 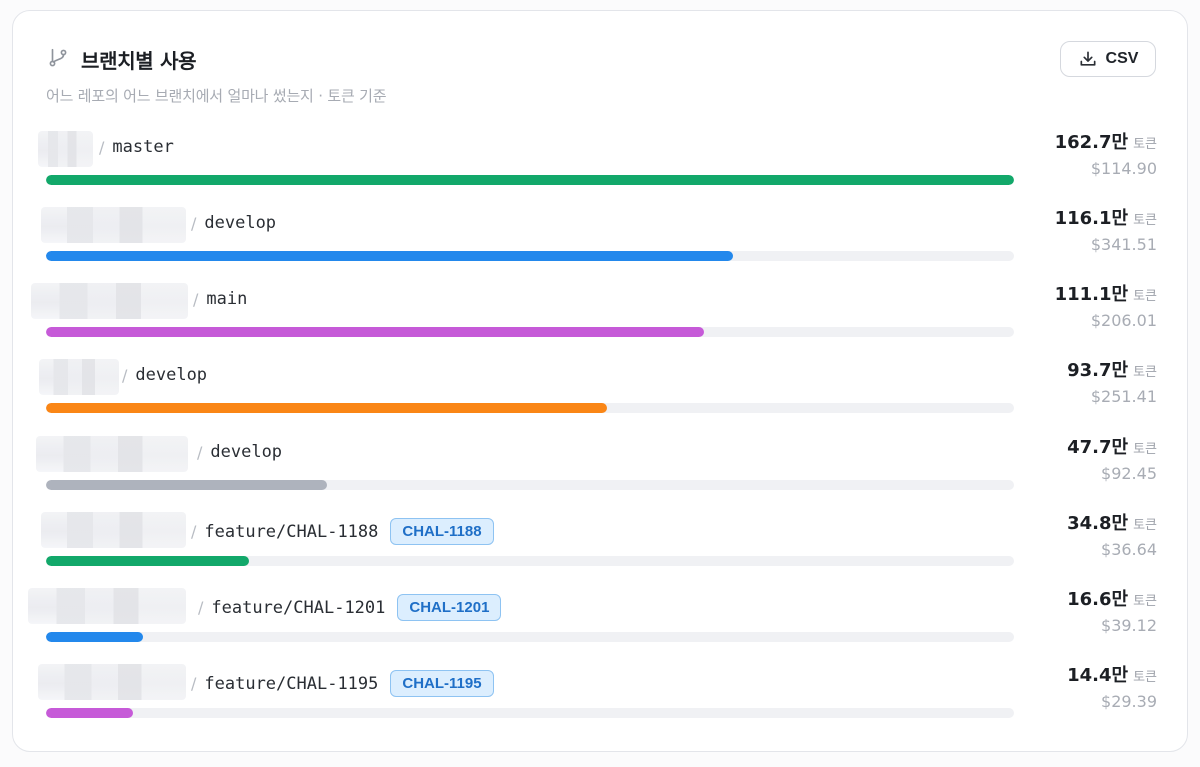 I want to click on branch-row: / develop 116.1만 토큰 $341.51, so click(x=601, y=245).